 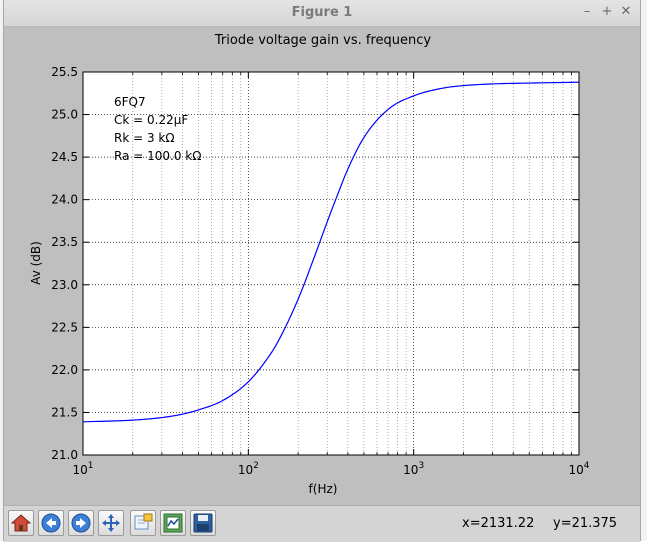 What do you see at coordinates (130, 102) in the screenshot?
I see `annotation-tube: 6FQ7` at bounding box center [130, 102].